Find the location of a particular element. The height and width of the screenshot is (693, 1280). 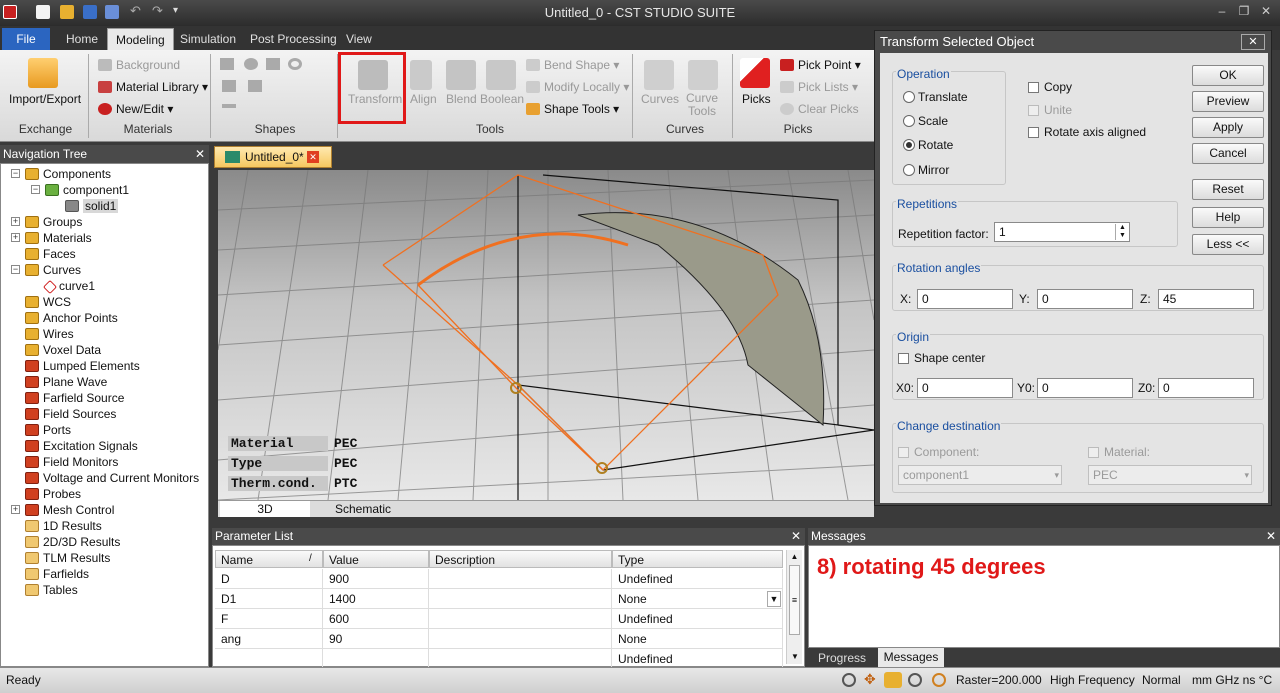

tree-item: Voltage and Current Monitors is located at coordinates (112, 478).